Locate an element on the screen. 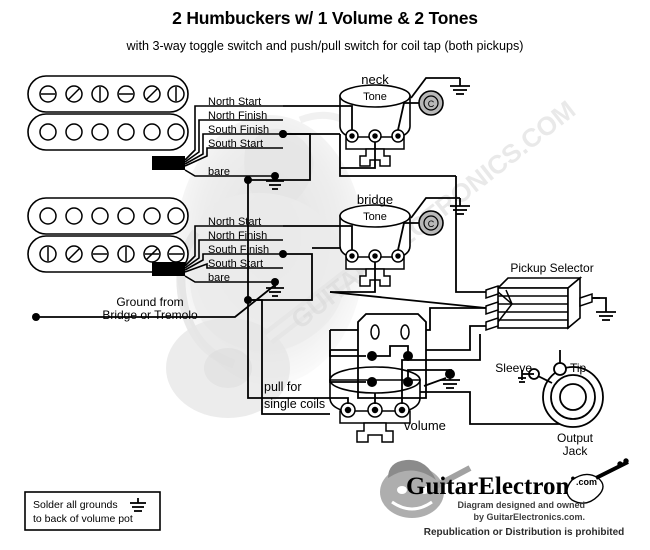 The image size is (650, 550). volume-pot-shaft is located at coordinates (375, 432).